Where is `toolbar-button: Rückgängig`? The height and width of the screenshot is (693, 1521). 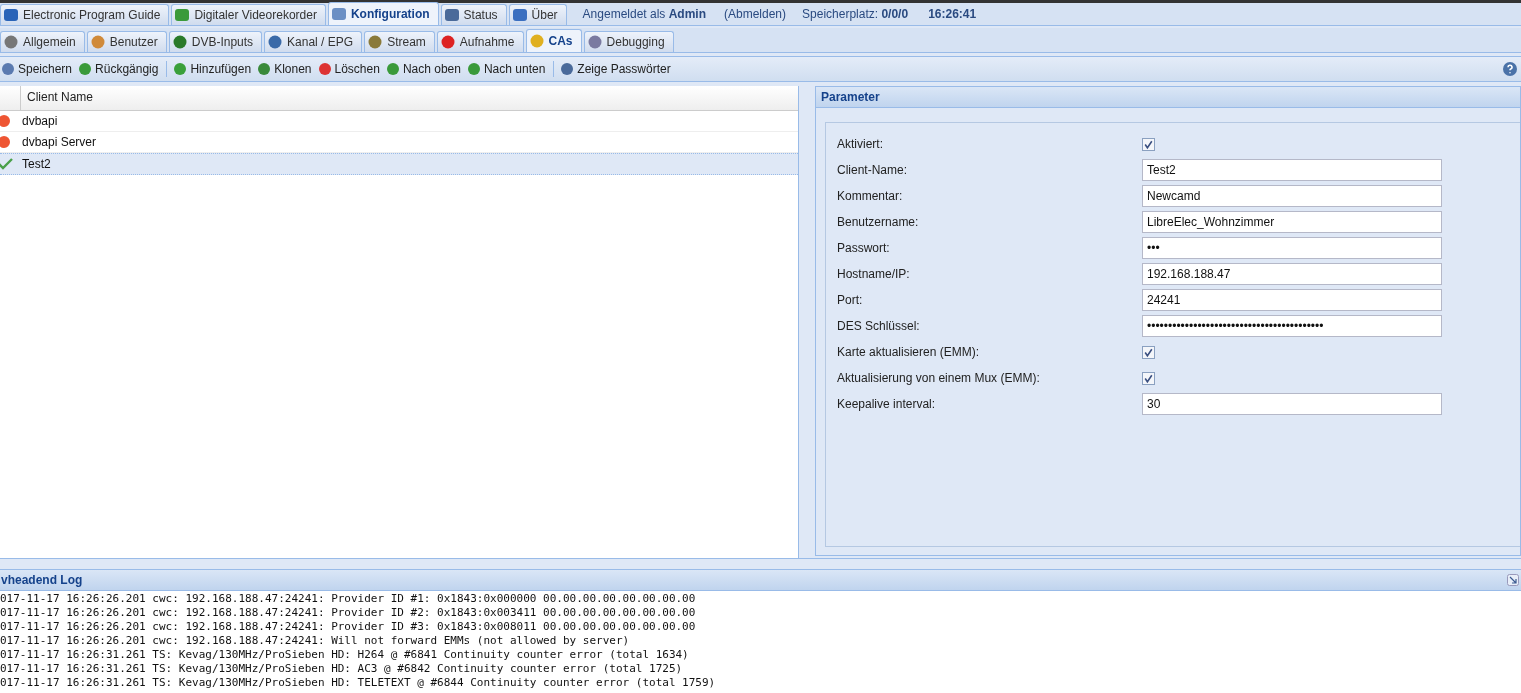
toolbar-button: Rückgängig is located at coordinates (119, 69).